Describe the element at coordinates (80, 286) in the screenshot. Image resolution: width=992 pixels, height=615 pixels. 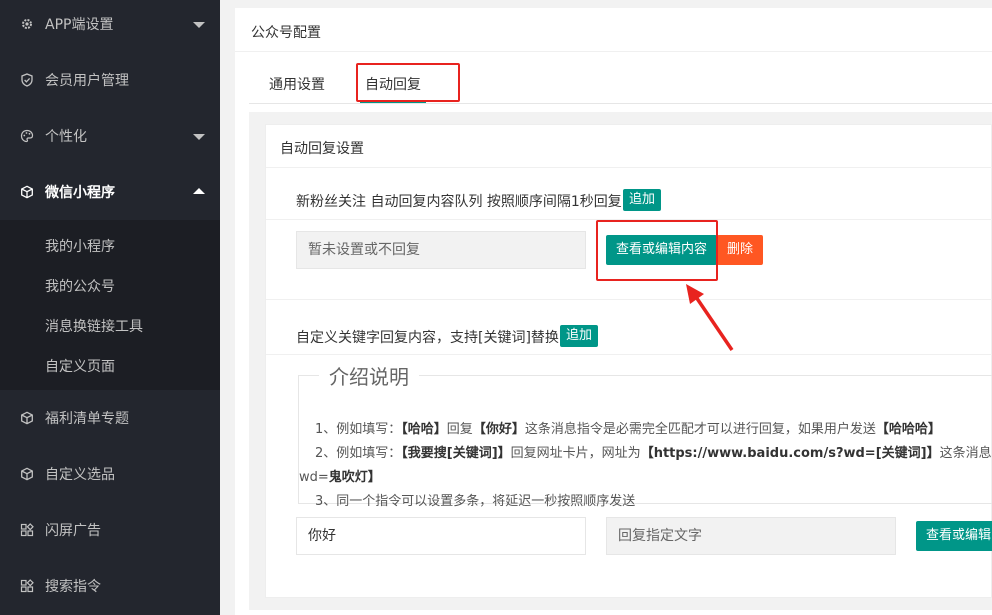
I see `sidebar-subitem-my-official-account: 我的公众号` at that location.